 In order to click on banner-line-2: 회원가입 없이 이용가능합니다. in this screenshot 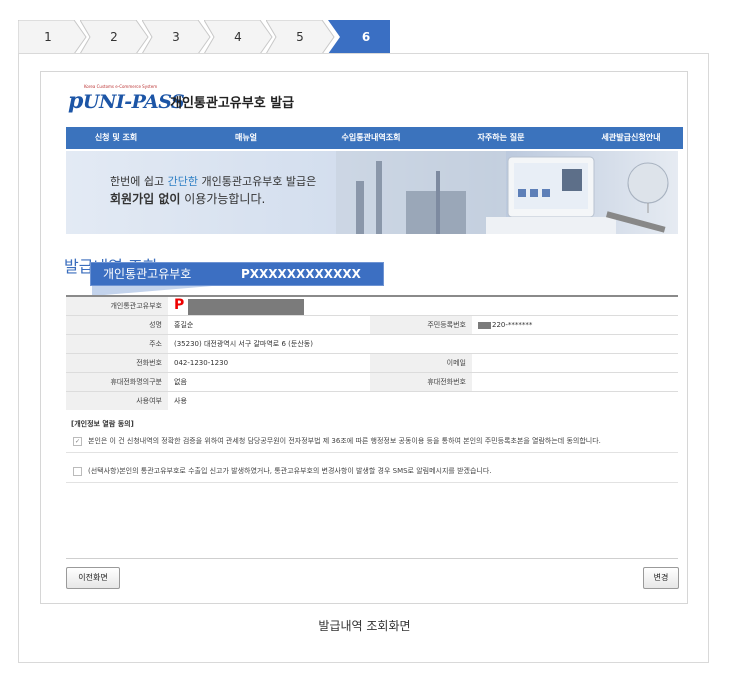, I will do `click(188, 199)`.